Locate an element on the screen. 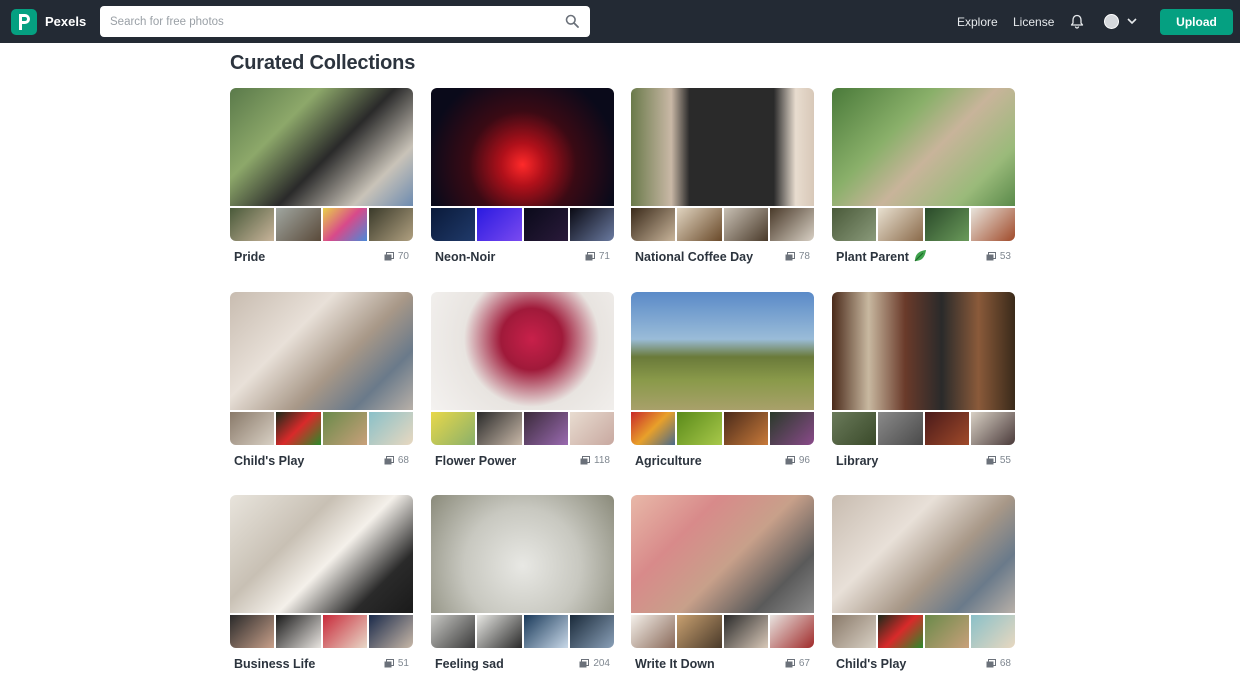 This screenshot has width=1240, height=674. collection-title: Pride is located at coordinates (249, 257).